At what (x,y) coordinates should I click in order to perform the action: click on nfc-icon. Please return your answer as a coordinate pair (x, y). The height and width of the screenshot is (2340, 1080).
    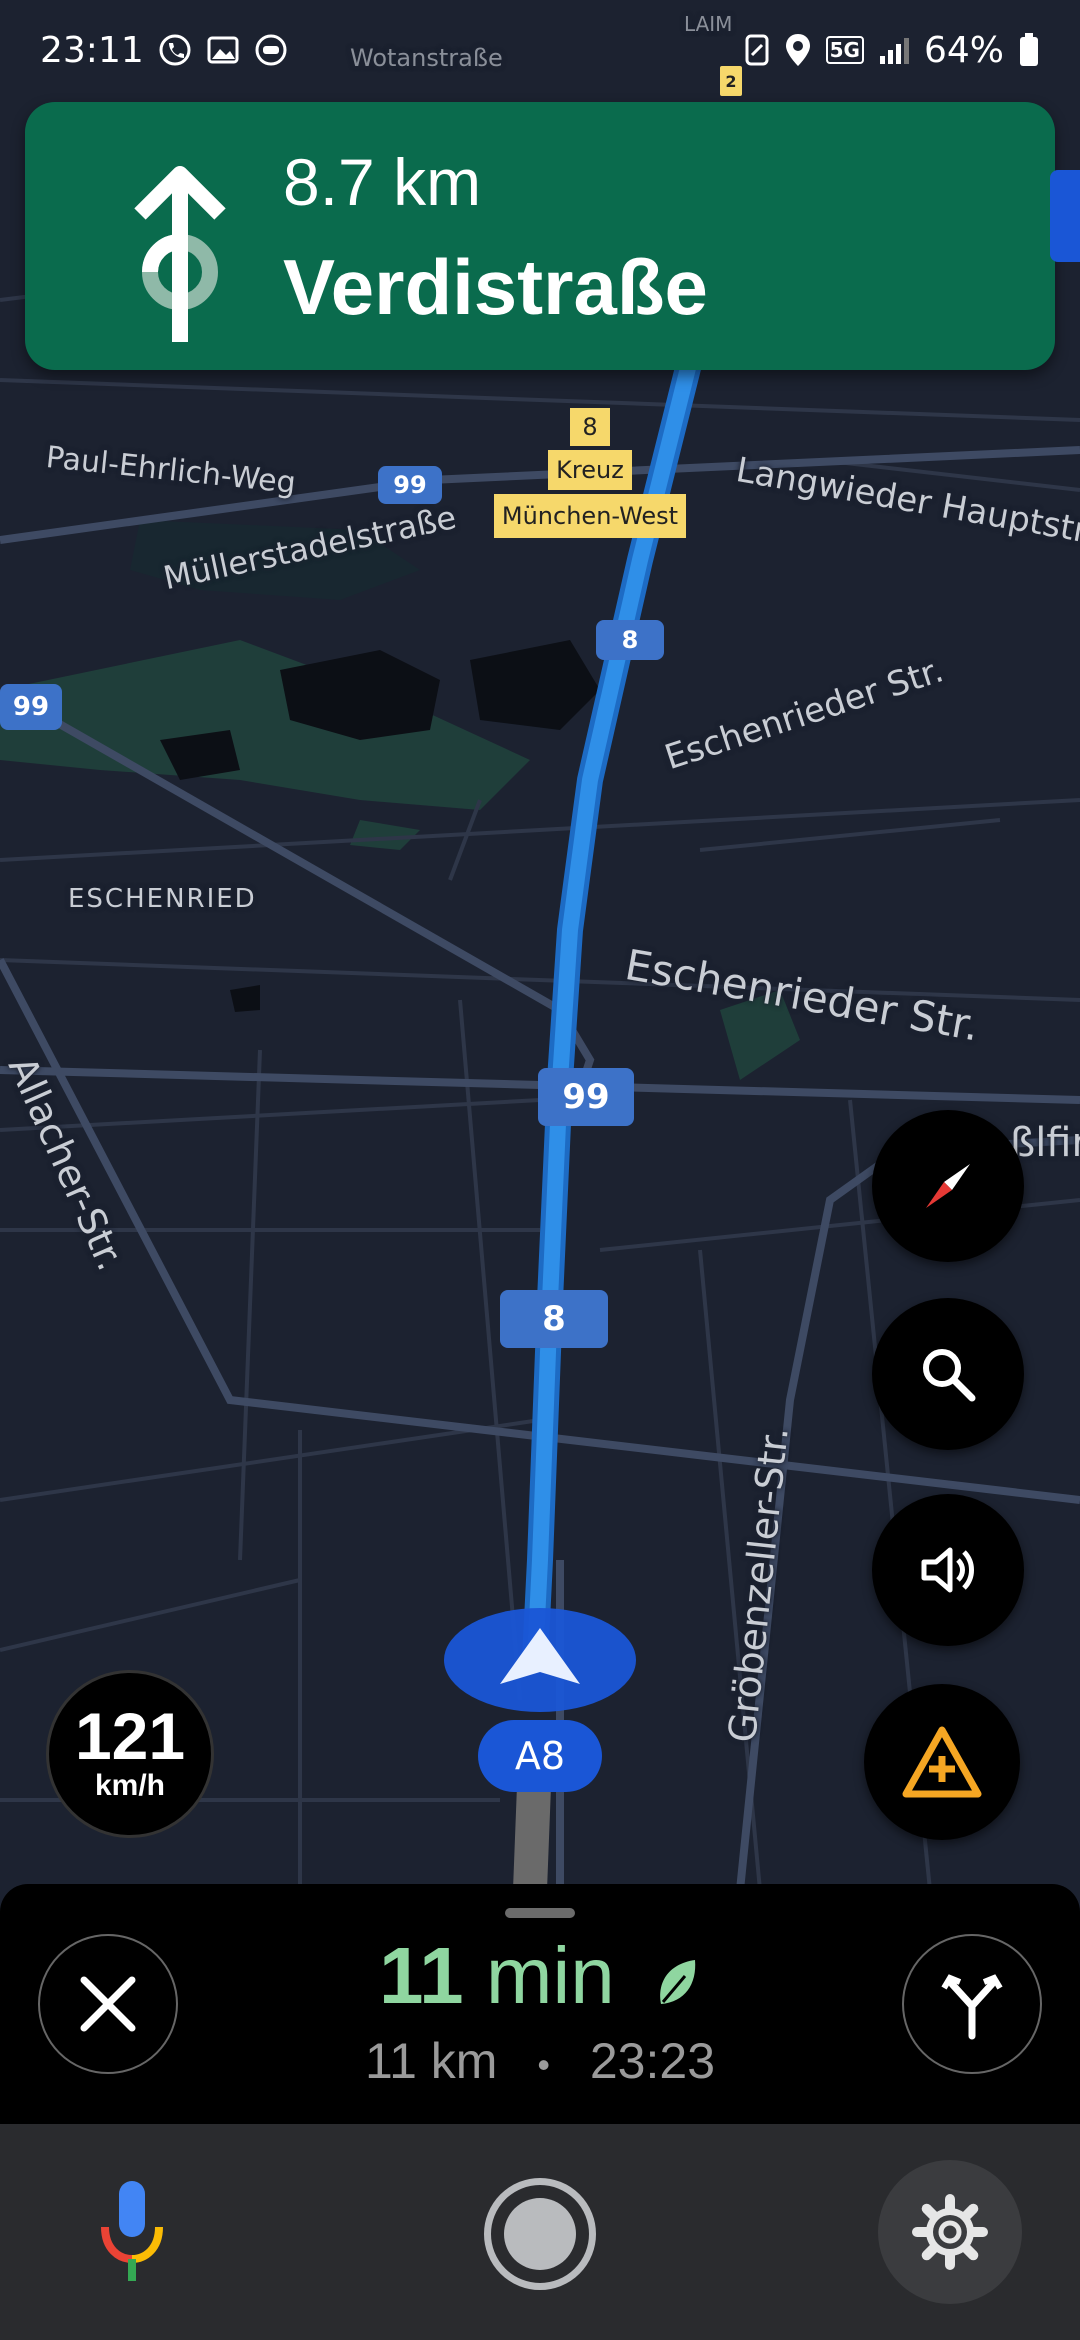
    Looking at the image, I should click on (757, 50).